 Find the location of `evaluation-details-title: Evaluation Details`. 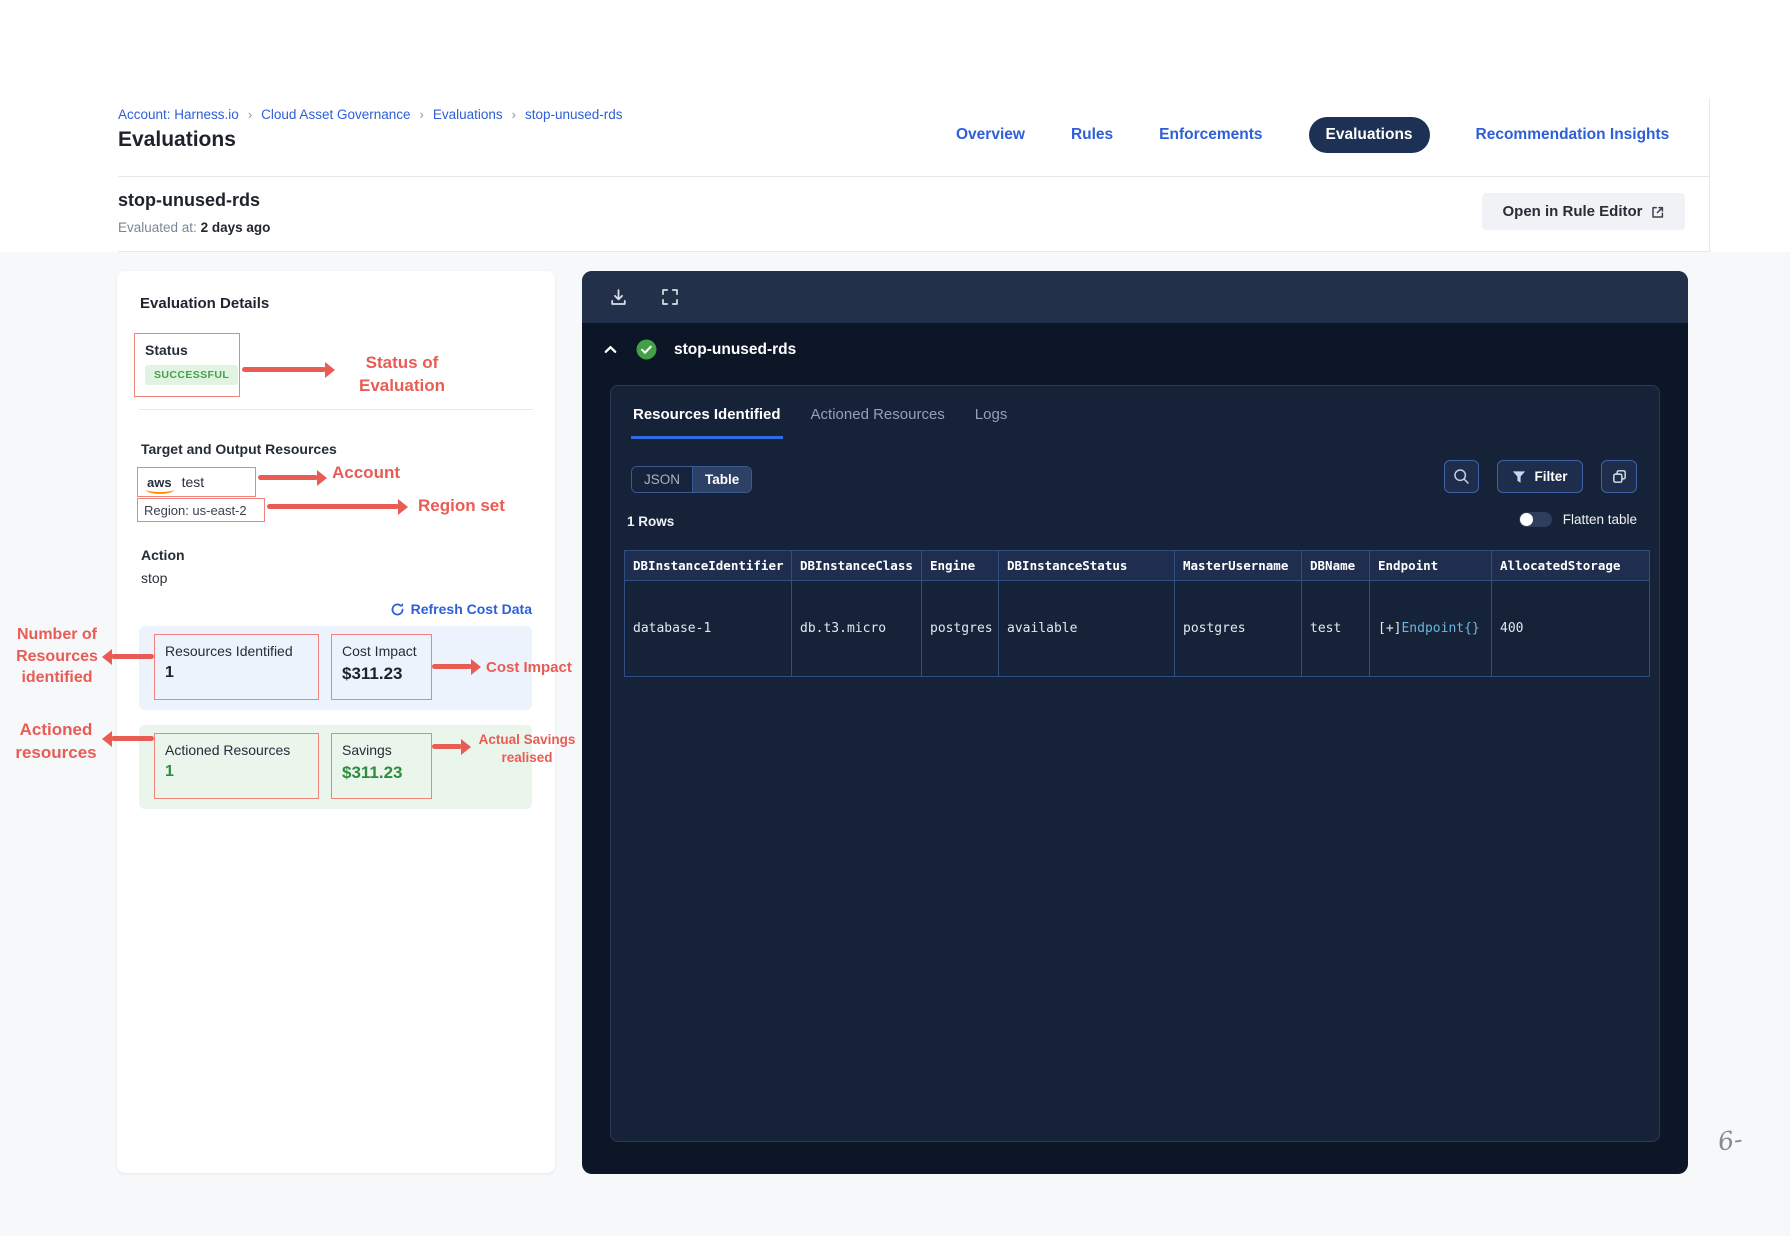

evaluation-details-title: Evaluation Details is located at coordinates (205, 303).